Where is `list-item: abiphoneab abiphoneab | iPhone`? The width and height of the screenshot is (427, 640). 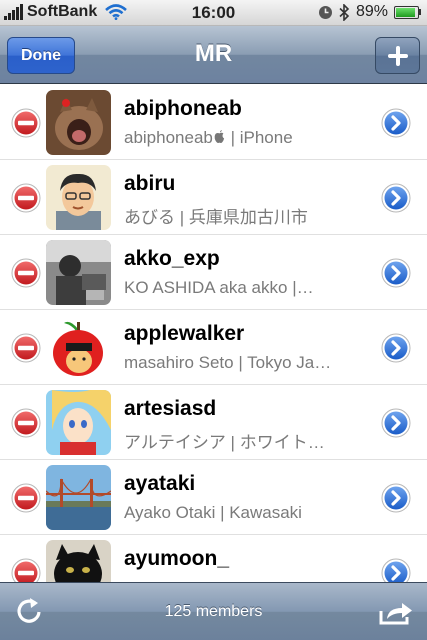
list-item: abiphoneab abiphoneab | iPhone is located at coordinates (213, 122).